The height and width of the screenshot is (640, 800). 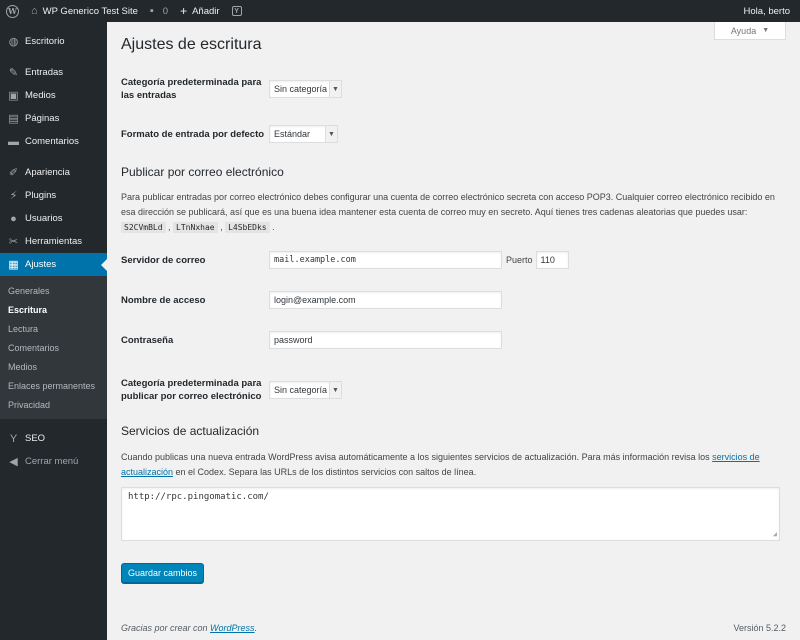 I want to click on menu-item-comentarios: ▬ Comentarios, so click(x=53, y=141).